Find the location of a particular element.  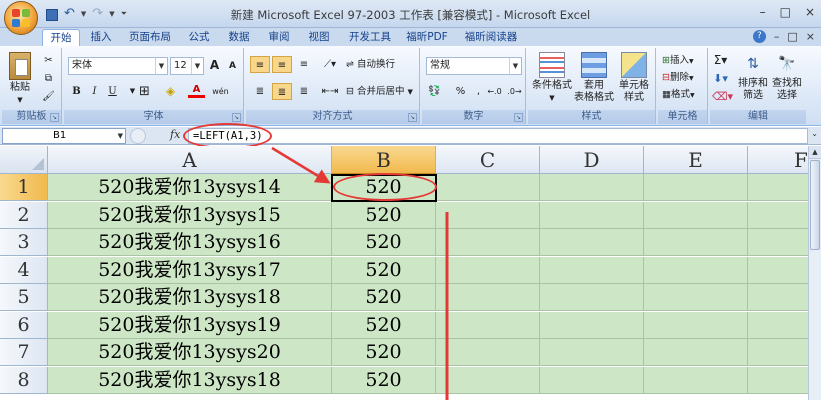

cell-styles-button: 单元格 样式 is located at coordinates (634, 78).